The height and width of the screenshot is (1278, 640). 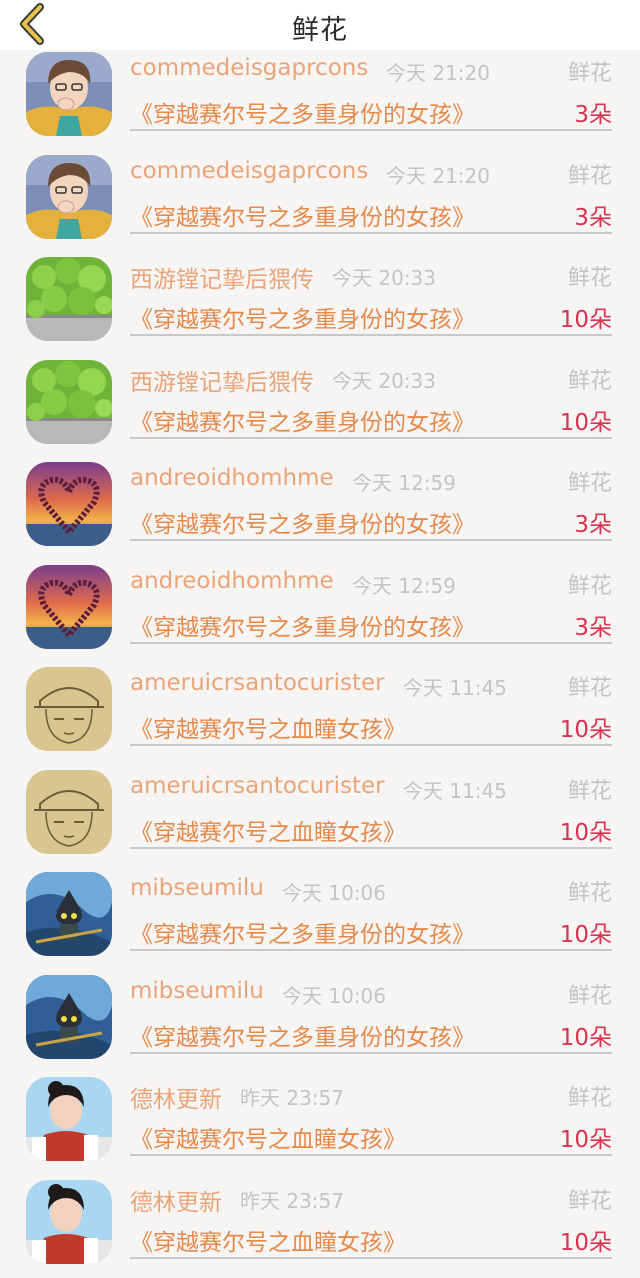 What do you see at coordinates (320, 27) in the screenshot?
I see `page-title: 鲜花` at bounding box center [320, 27].